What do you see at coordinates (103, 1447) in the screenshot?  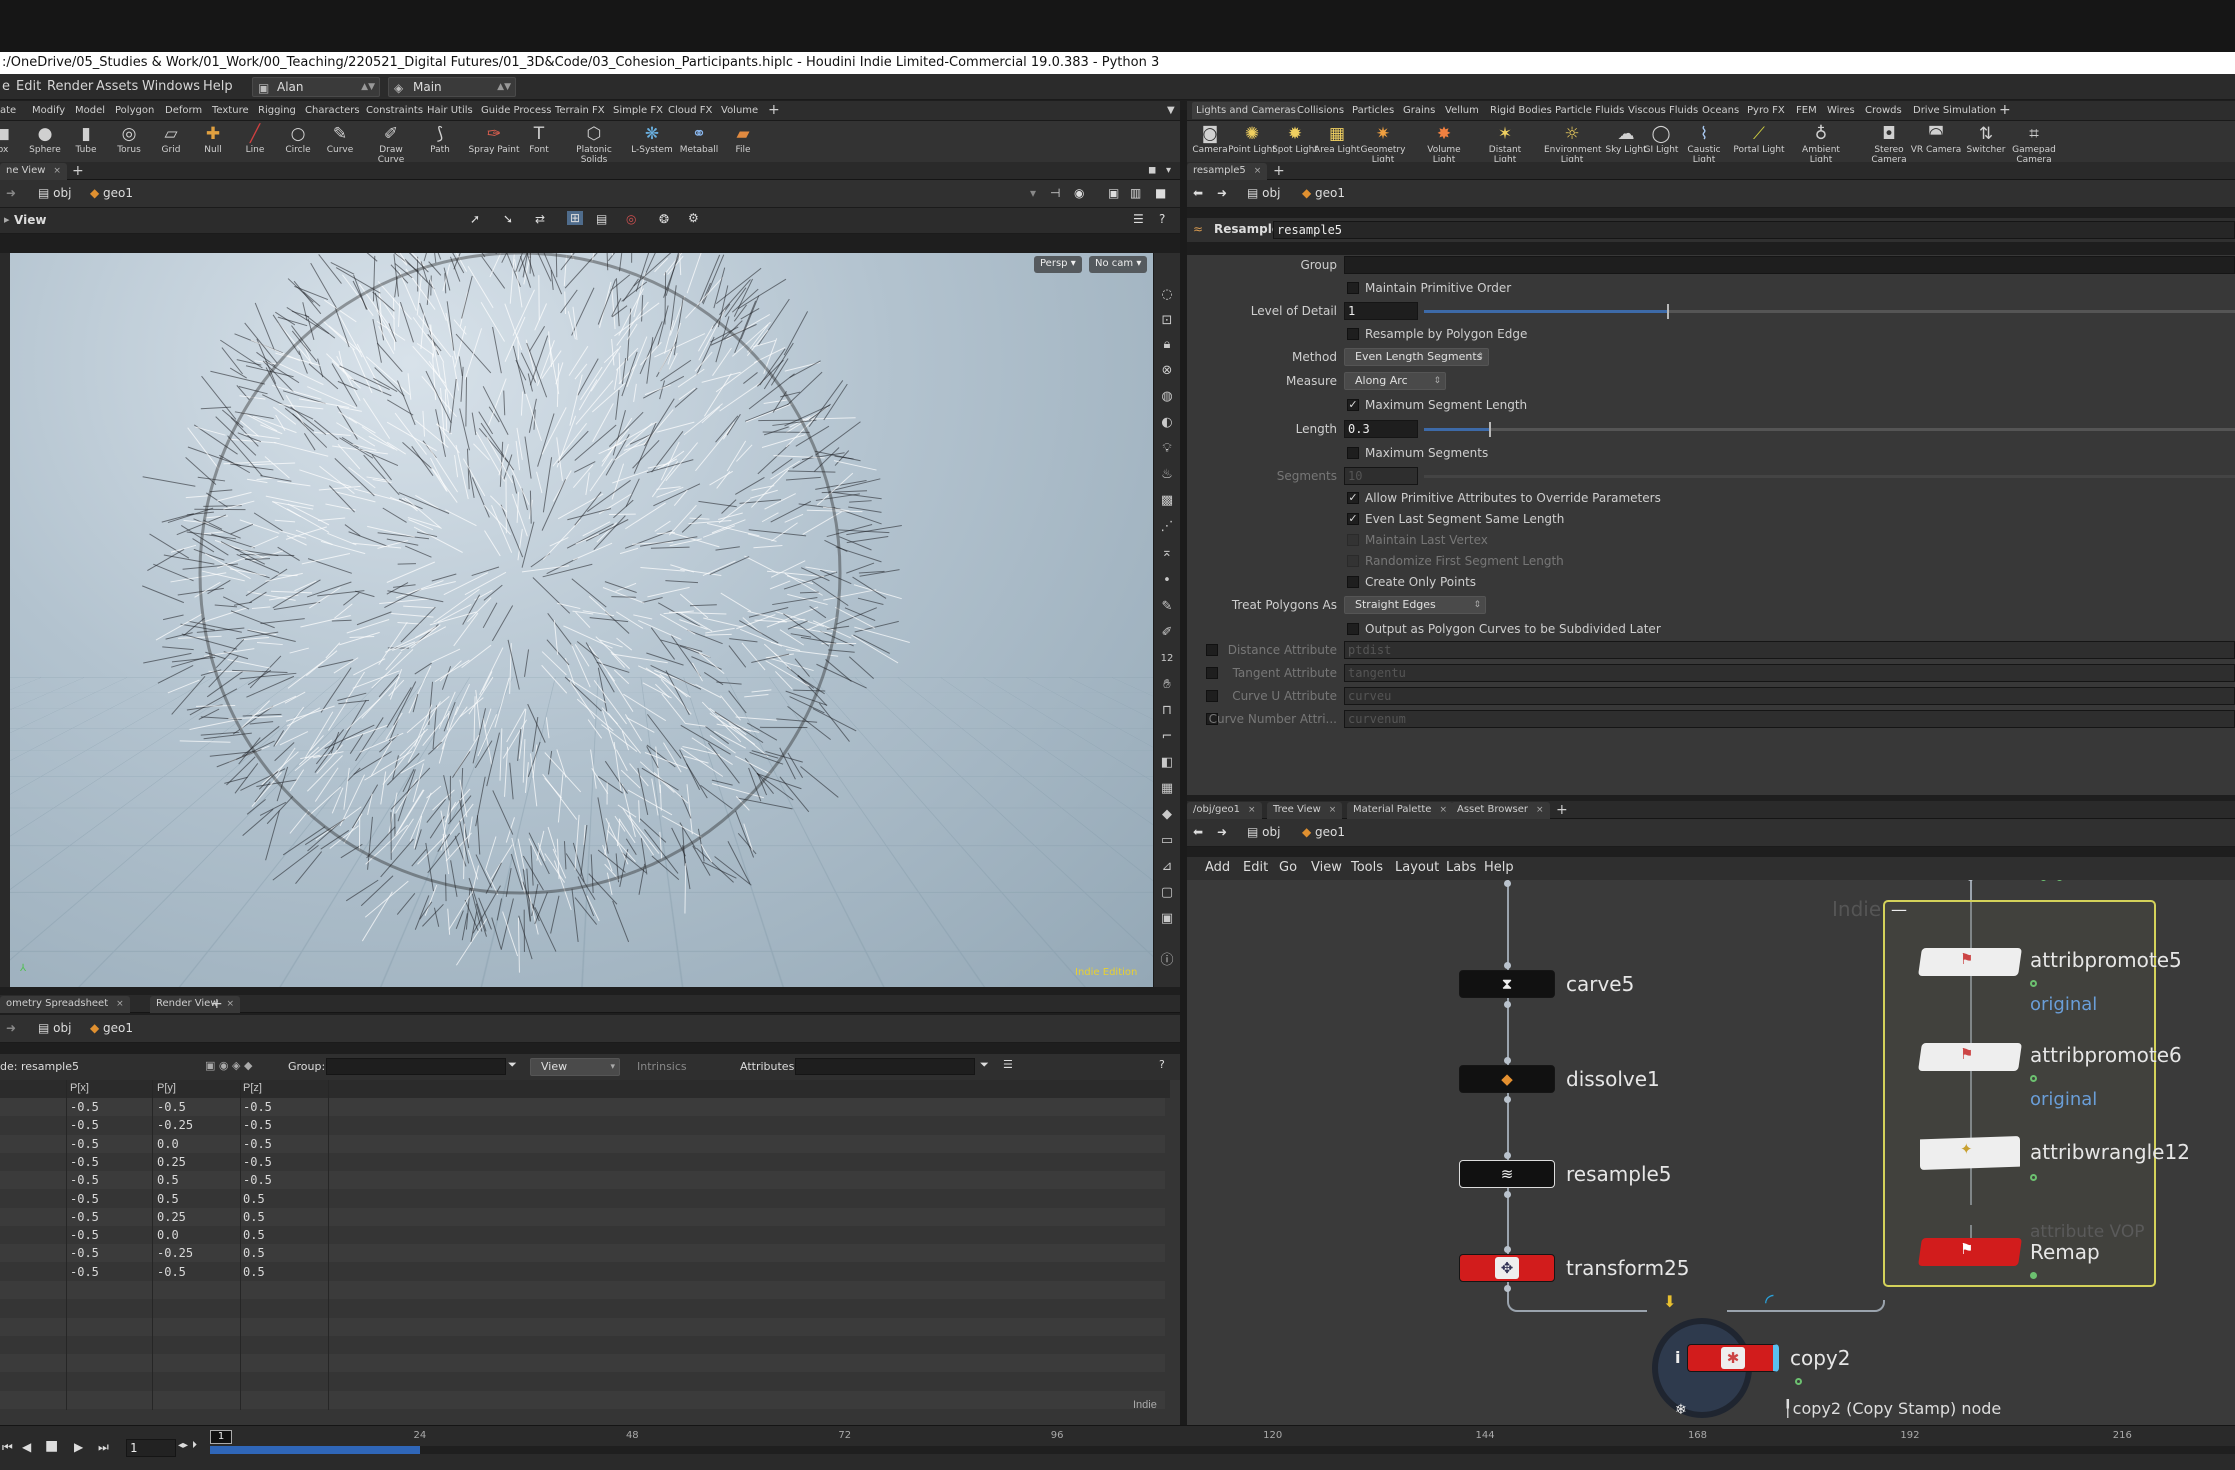 I see `go-end-icon: ⏭` at bounding box center [103, 1447].